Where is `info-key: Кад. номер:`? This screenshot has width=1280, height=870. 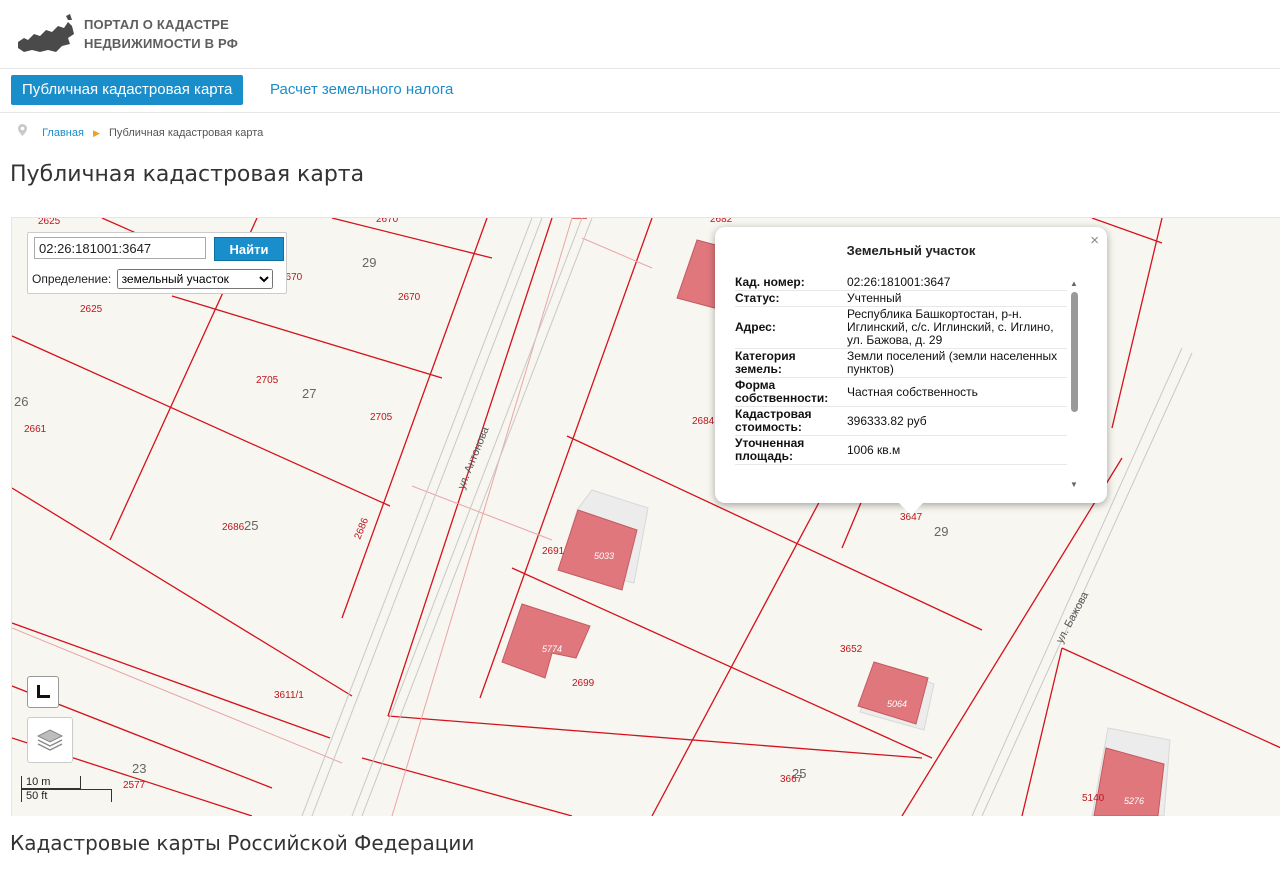 info-key: Кад. номер: is located at coordinates (789, 283).